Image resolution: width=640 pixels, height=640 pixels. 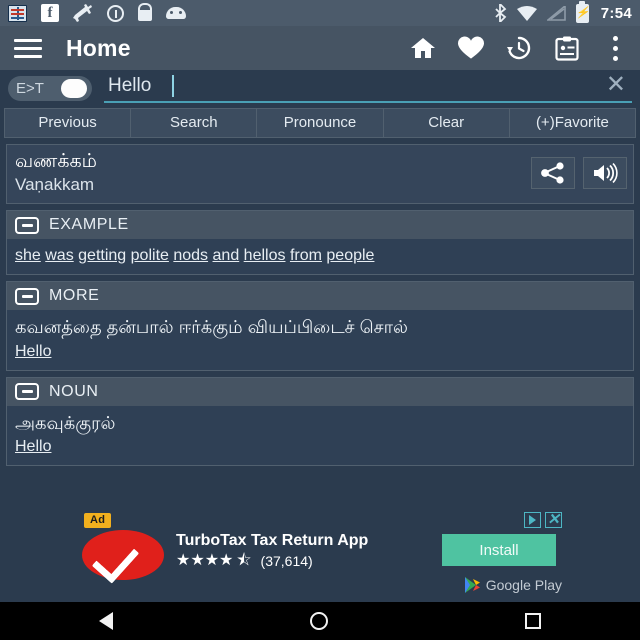 I want to click on airplane-fm-icon, so click(x=83, y=13).